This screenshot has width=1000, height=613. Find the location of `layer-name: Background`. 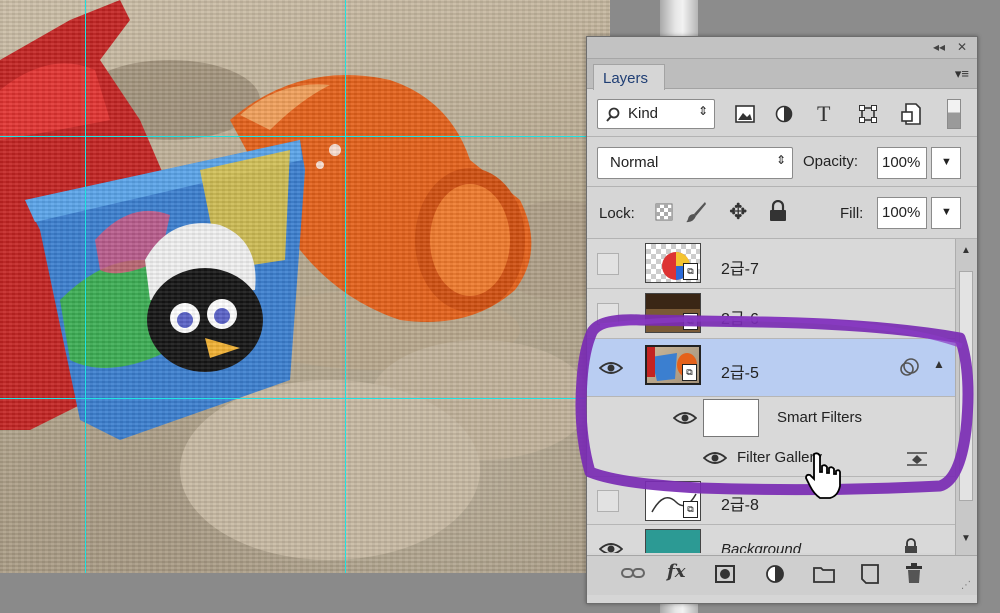

layer-name: Background is located at coordinates (761, 547).